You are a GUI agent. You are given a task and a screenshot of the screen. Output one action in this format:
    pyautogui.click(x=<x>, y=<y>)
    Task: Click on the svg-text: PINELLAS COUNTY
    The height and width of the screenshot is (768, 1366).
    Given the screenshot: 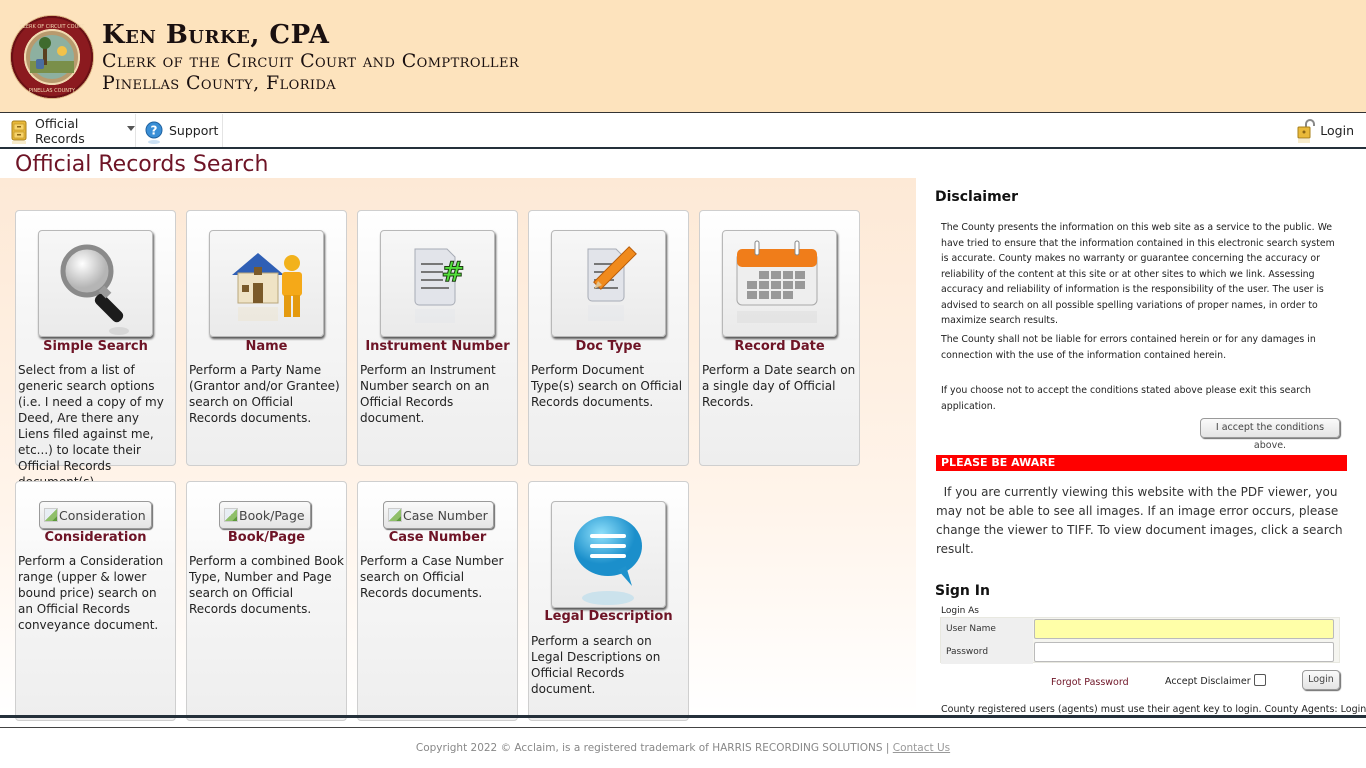 What is the action you would take?
    pyautogui.click(x=52, y=91)
    